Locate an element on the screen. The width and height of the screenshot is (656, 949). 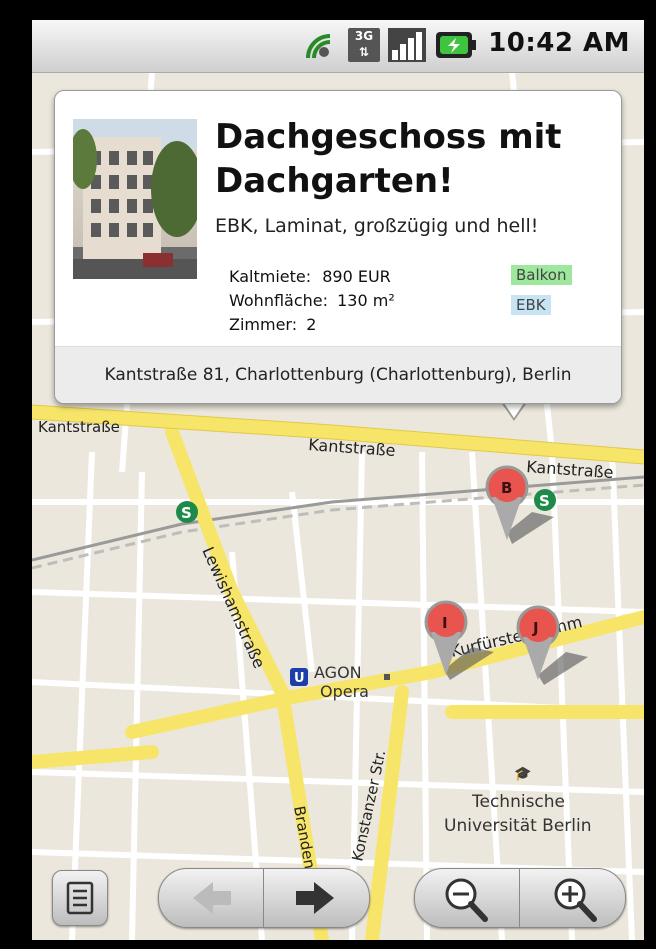
previous-button is located at coordinates (211, 898).